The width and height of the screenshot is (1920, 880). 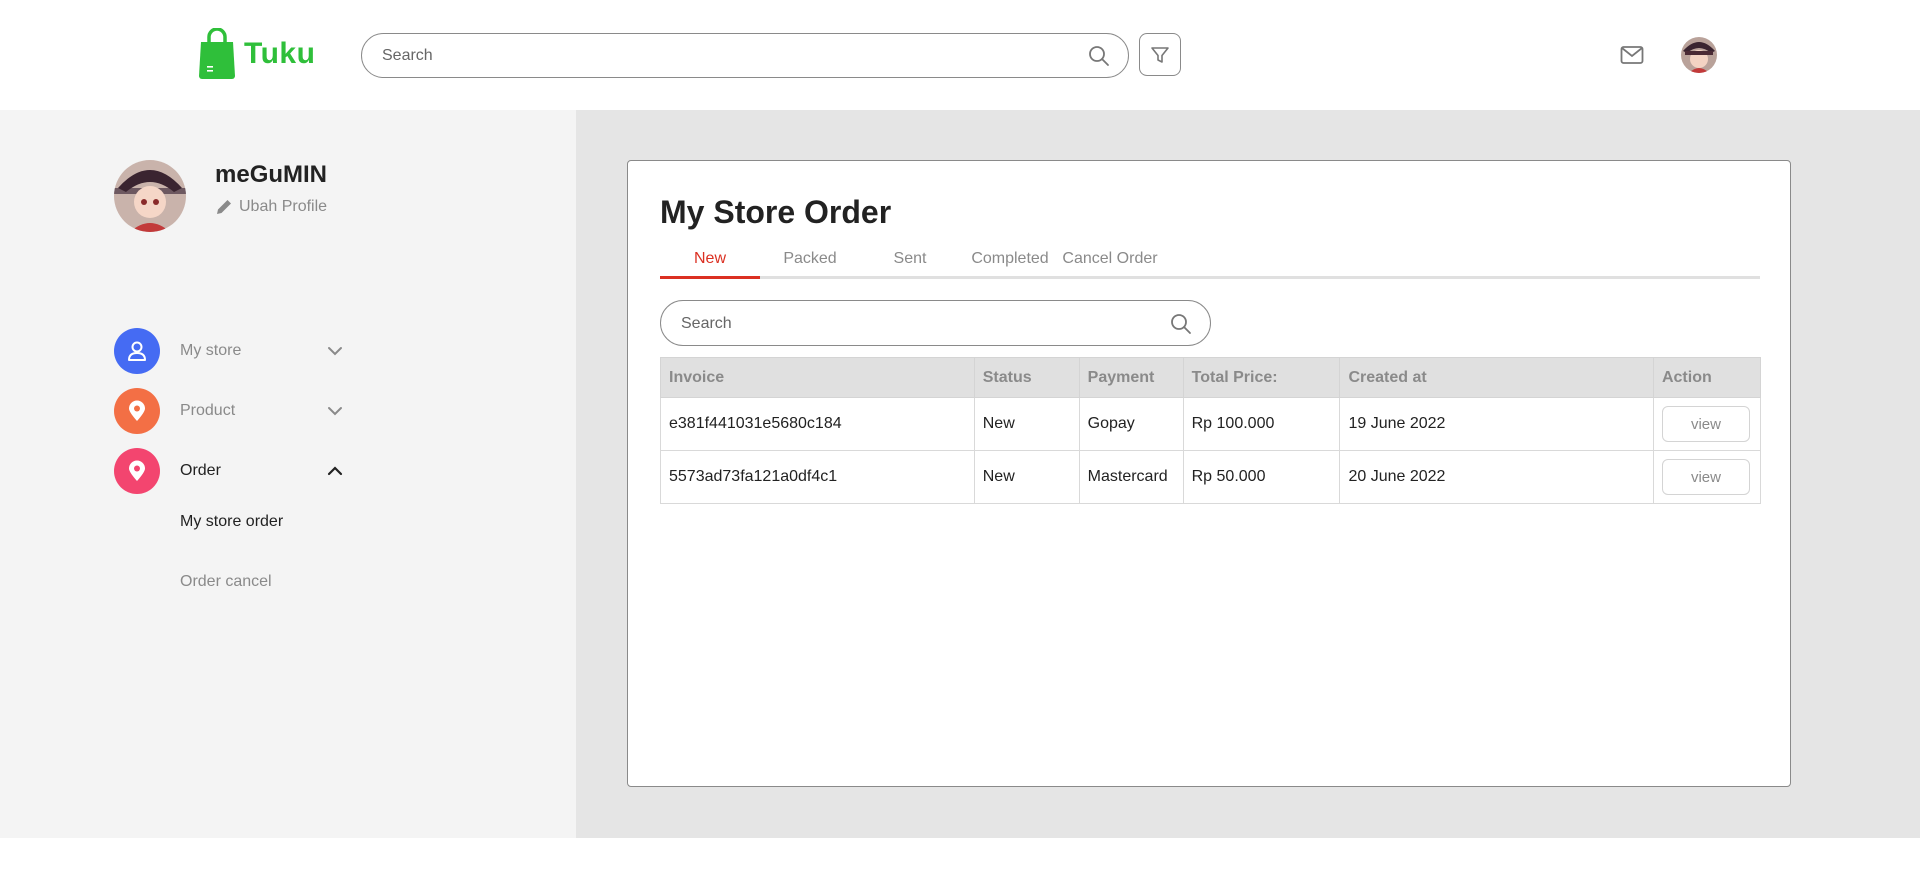 What do you see at coordinates (1707, 377) in the screenshot?
I see `column-header-action: Action` at bounding box center [1707, 377].